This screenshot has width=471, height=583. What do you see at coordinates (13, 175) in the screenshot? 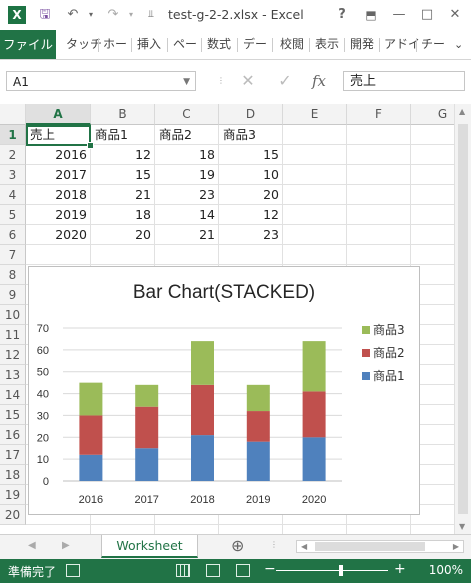
I see `row-header: 3` at bounding box center [13, 175].